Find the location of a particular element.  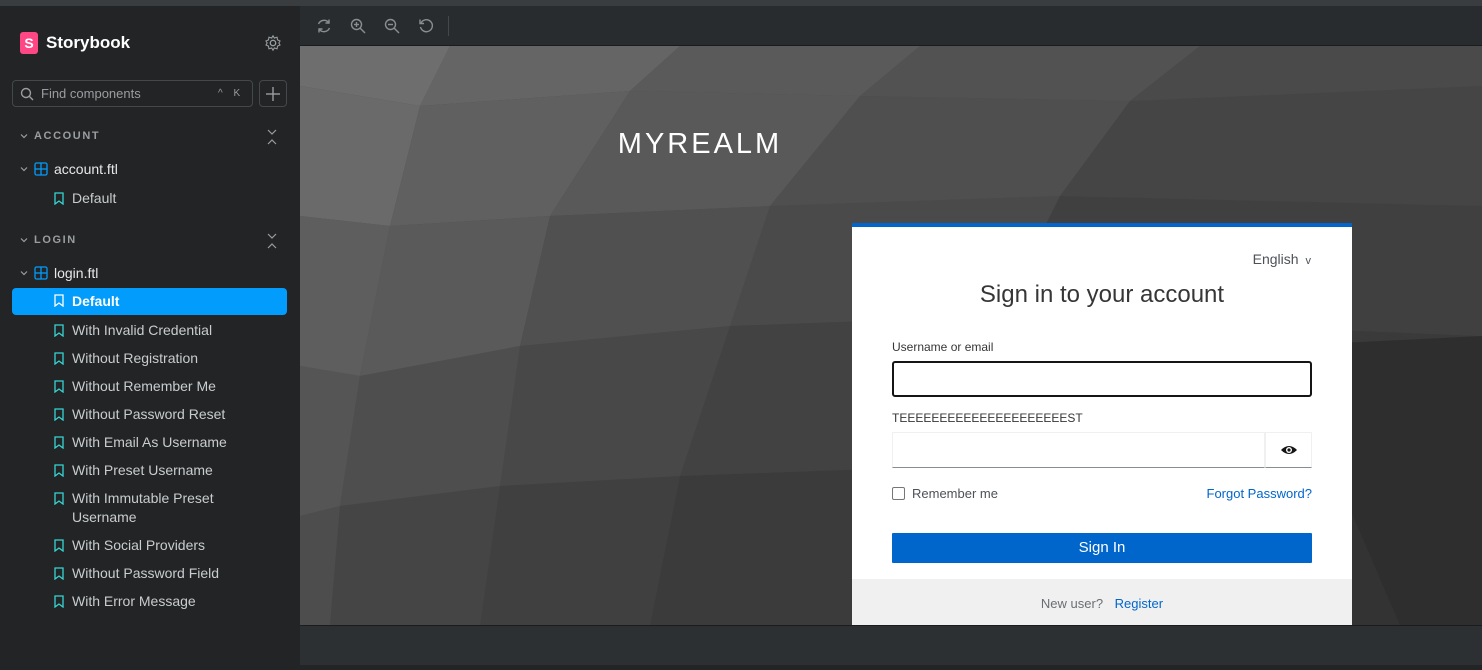

chevron-down-icon: v is located at coordinates (1306, 261).